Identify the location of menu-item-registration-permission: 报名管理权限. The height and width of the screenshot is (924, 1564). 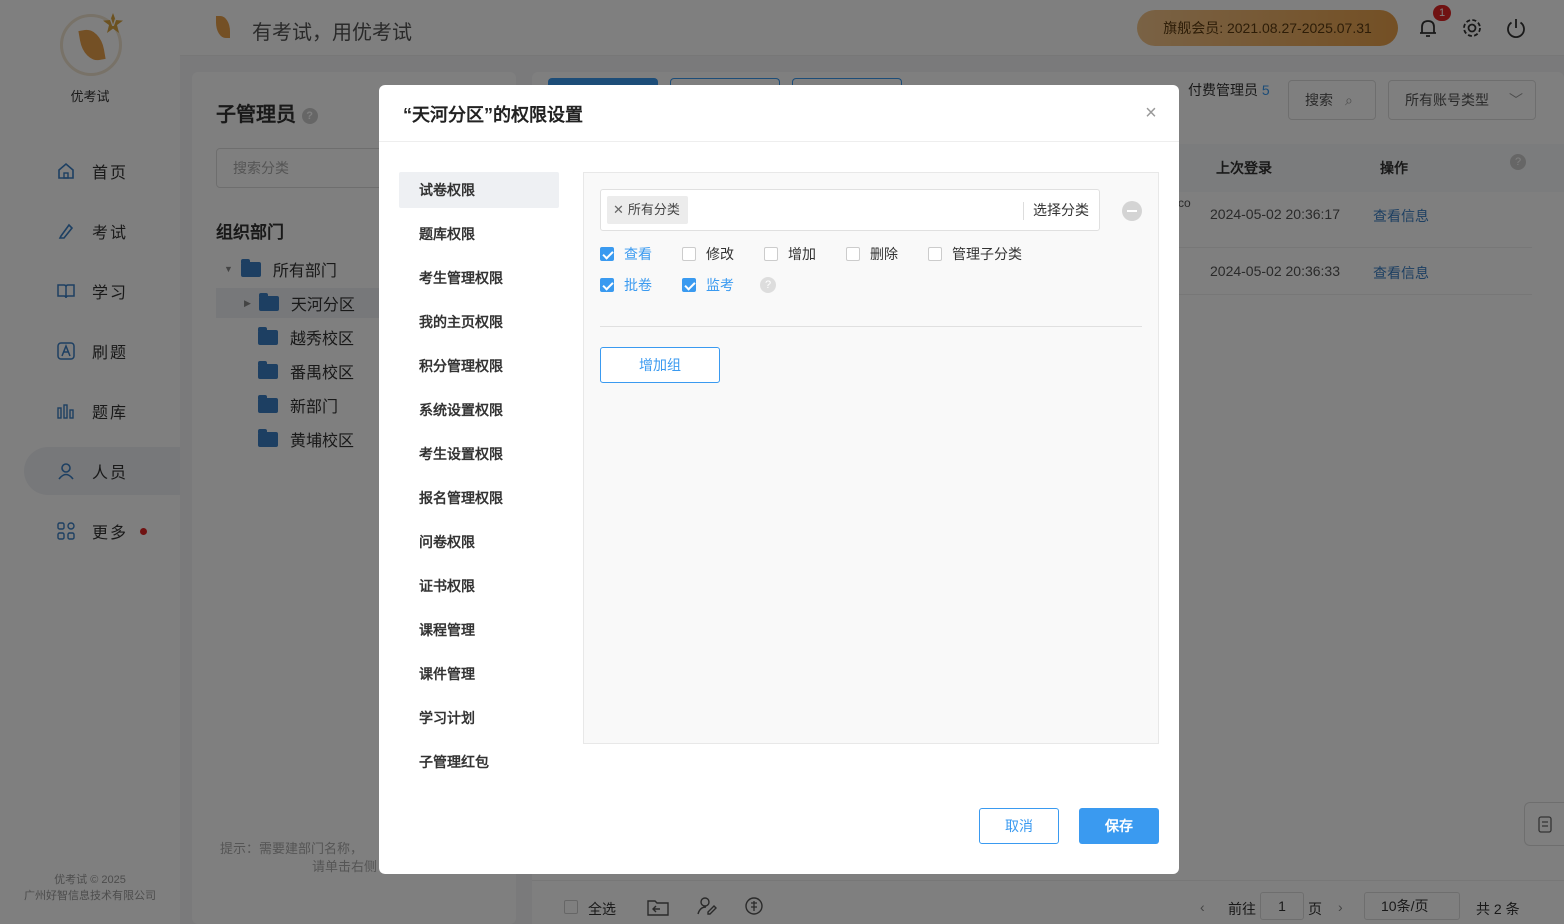
(479, 498).